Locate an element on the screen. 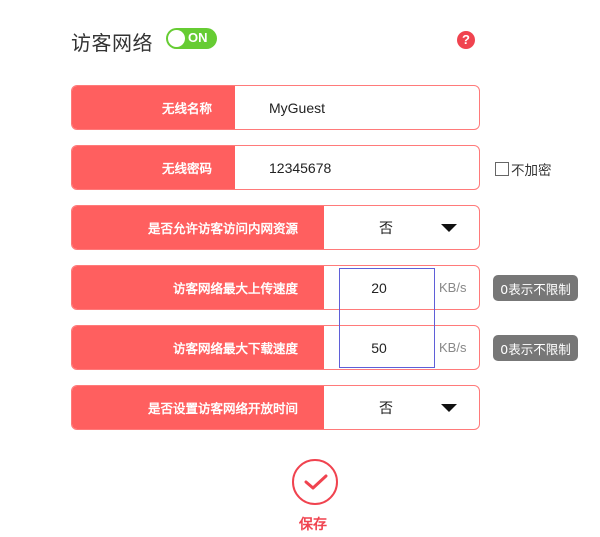 The height and width of the screenshot is (537, 600). save-label: 保存 is located at coordinates (313, 524).